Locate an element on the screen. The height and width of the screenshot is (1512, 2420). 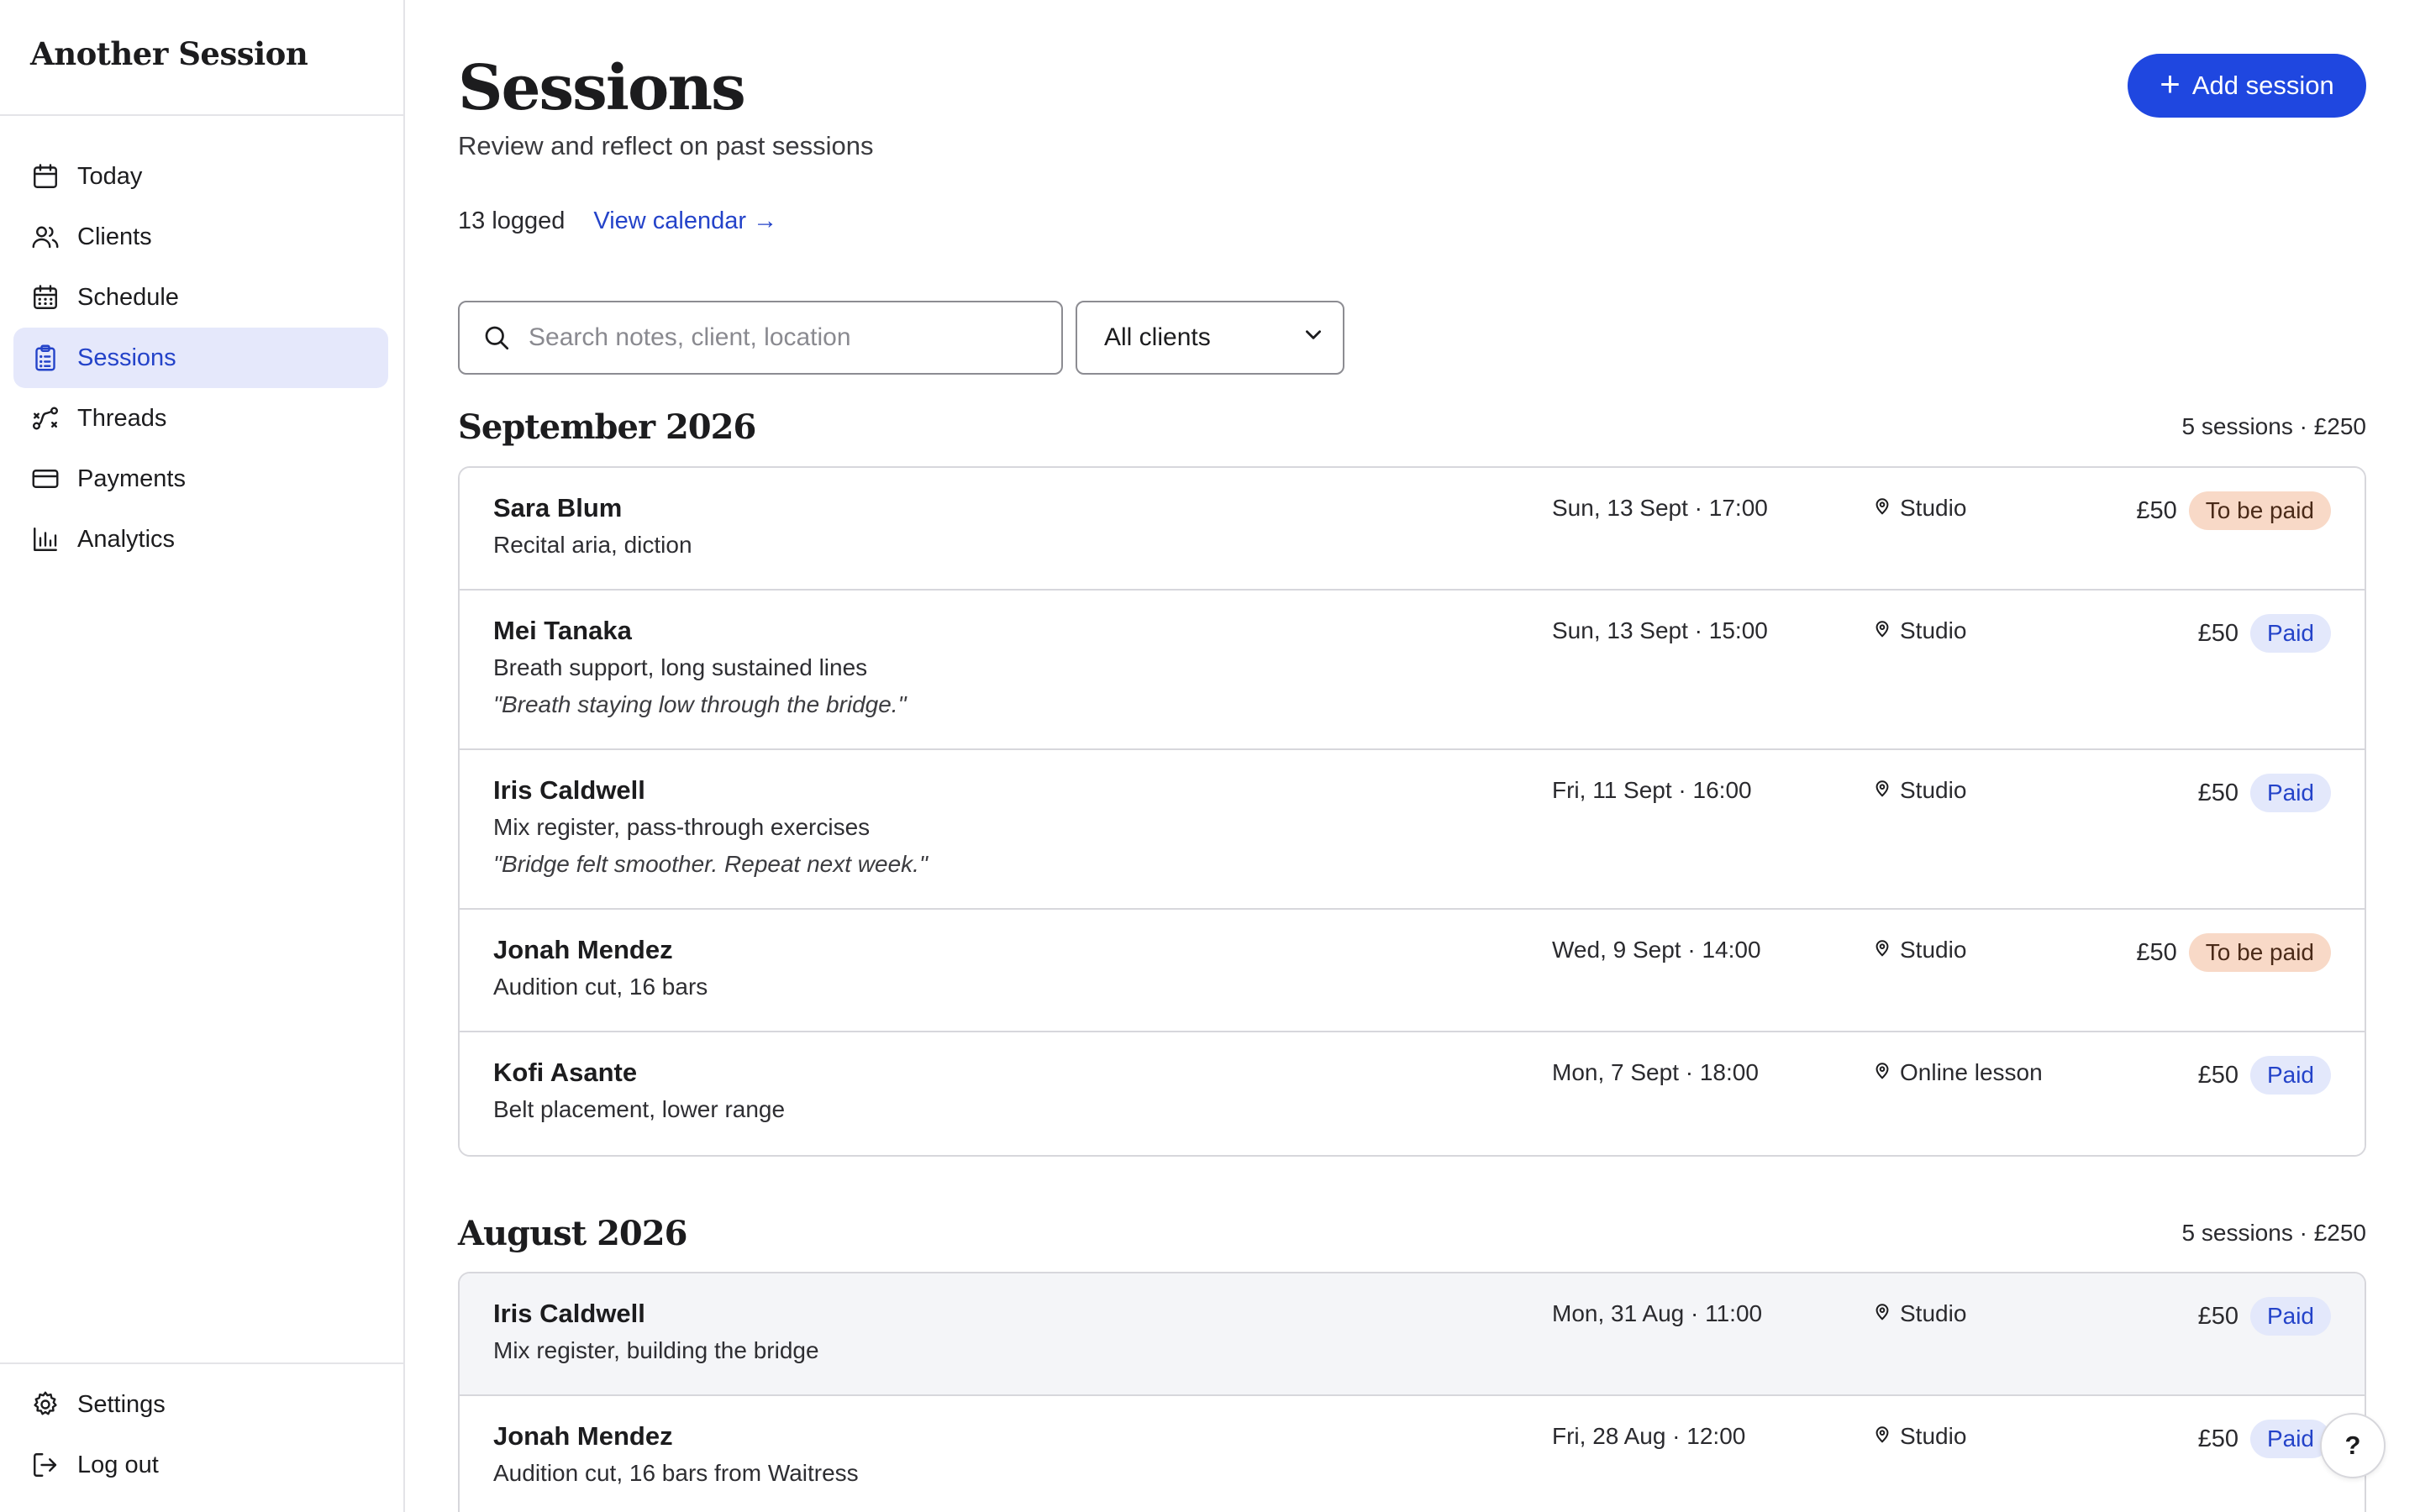
client-name: Mei Tanaka is located at coordinates (562, 630).